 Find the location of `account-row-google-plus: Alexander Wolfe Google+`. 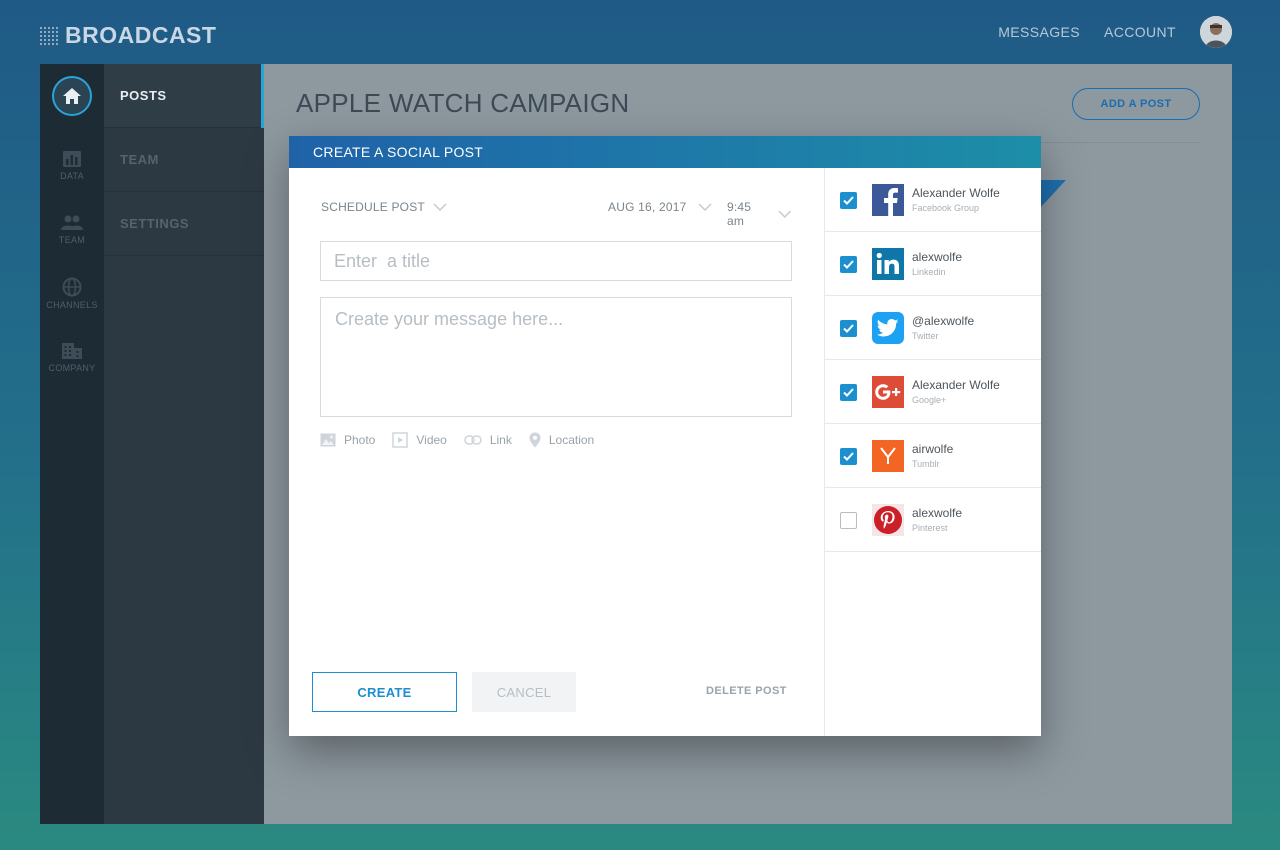

account-row-google-plus: Alexander Wolfe Google+ is located at coordinates (933, 392).